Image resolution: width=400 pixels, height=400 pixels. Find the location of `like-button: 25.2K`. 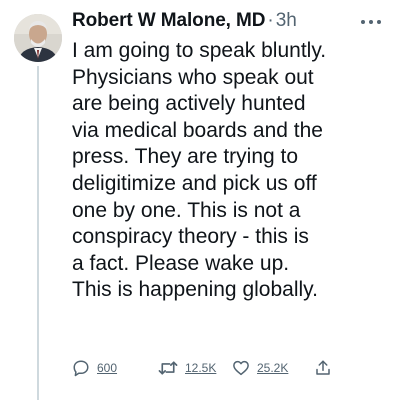

like-button: 25.2K is located at coordinates (260, 368).